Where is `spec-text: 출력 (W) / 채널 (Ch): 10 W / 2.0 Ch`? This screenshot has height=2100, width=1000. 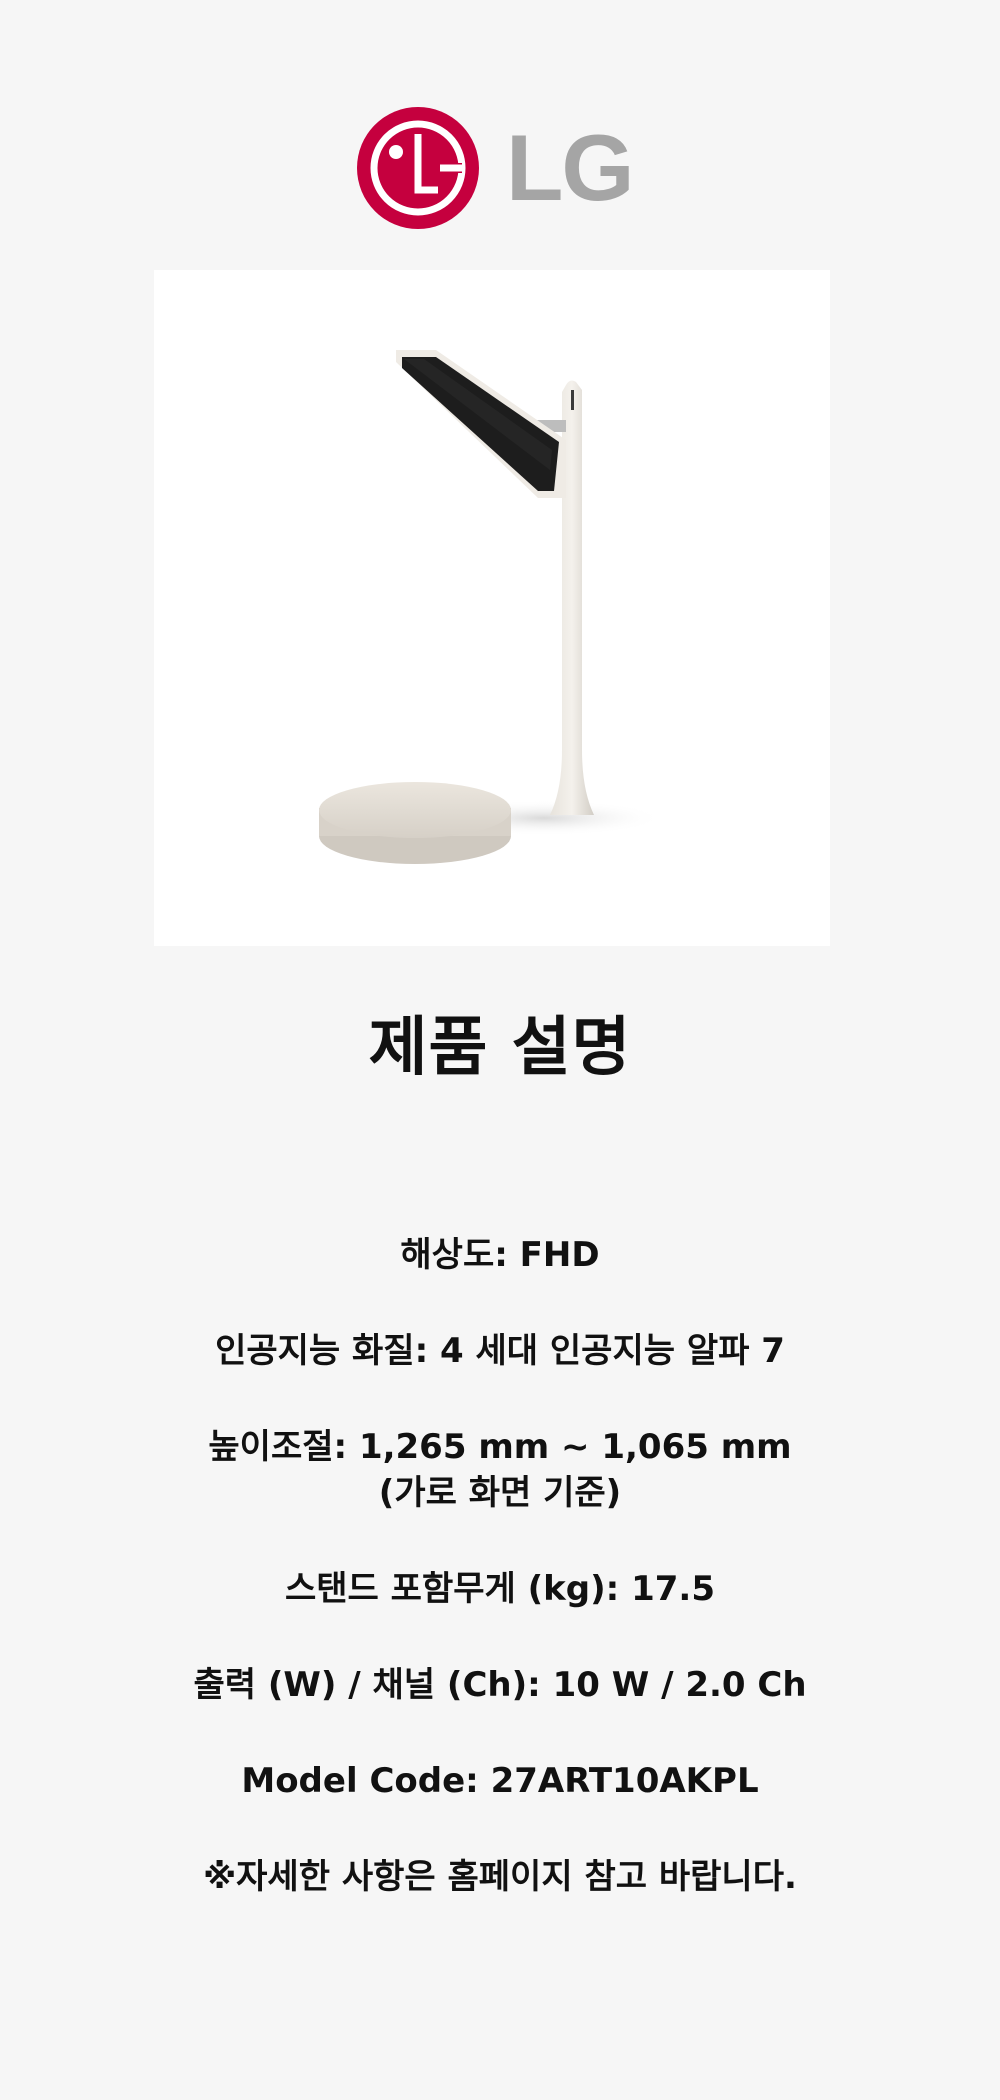 spec-text: 출력 (W) / 채널 (Ch): 10 W / 2.0 Ch is located at coordinates (500, 1685).